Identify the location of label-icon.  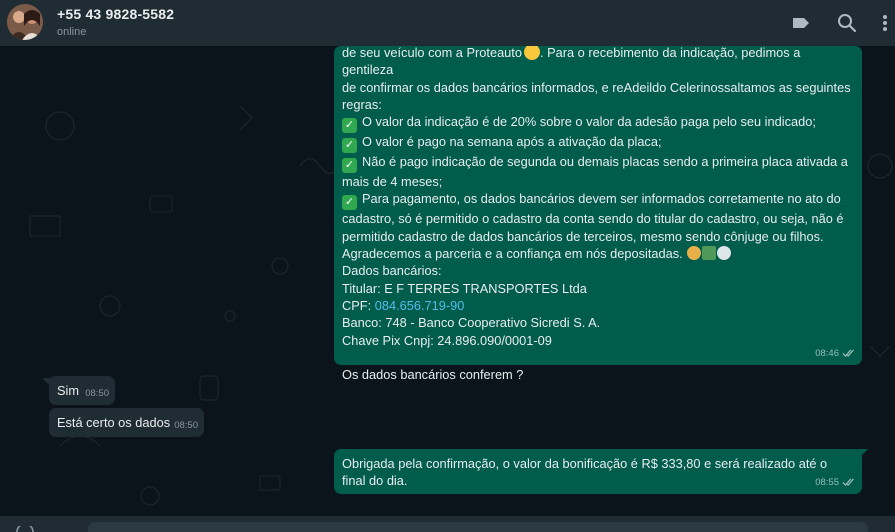
(801, 23).